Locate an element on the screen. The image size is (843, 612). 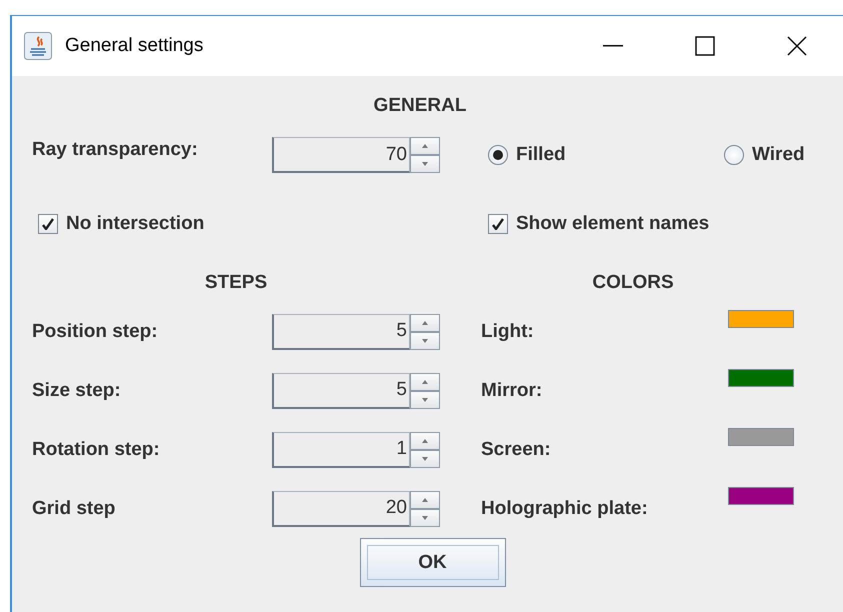
radio-label: Filled is located at coordinates (541, 155).